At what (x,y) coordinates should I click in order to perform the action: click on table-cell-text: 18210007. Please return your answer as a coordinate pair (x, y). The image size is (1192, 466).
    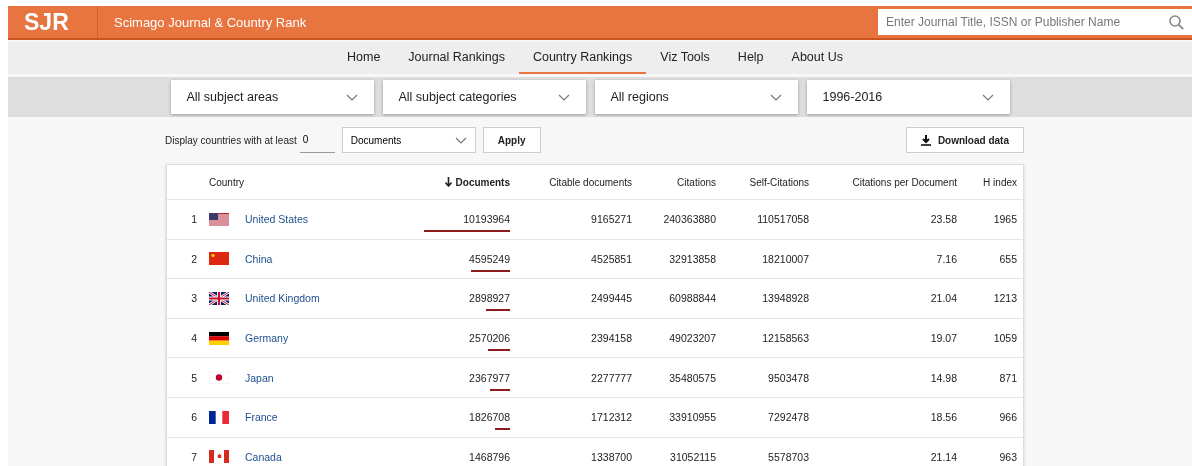
    Looking at the image, I should click on (785, 258).